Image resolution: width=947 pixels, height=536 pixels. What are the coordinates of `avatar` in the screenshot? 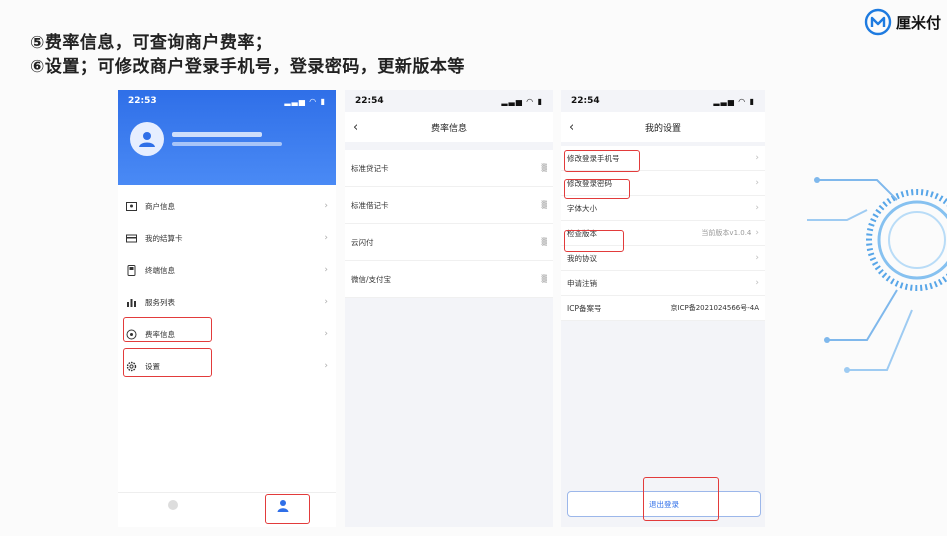 It's located at (147, 139).